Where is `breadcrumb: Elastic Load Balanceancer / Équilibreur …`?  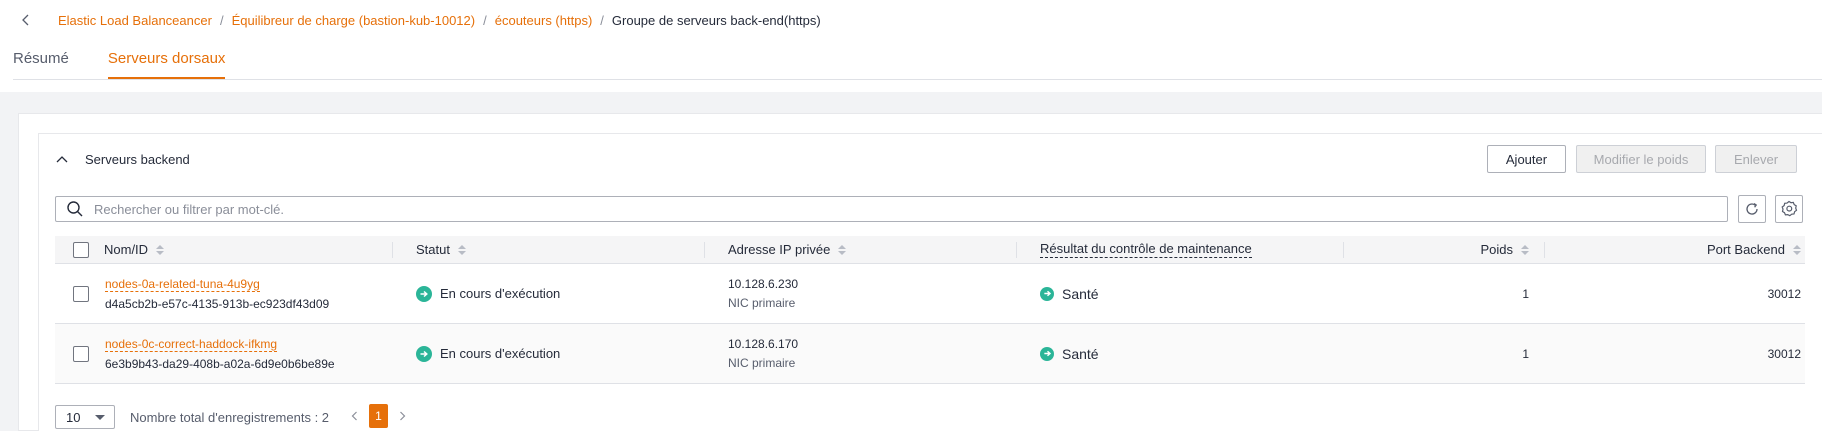 breadcrumb: Elastic Load Balanceancer / Équilibreur … is located at coordinates (419, 20).